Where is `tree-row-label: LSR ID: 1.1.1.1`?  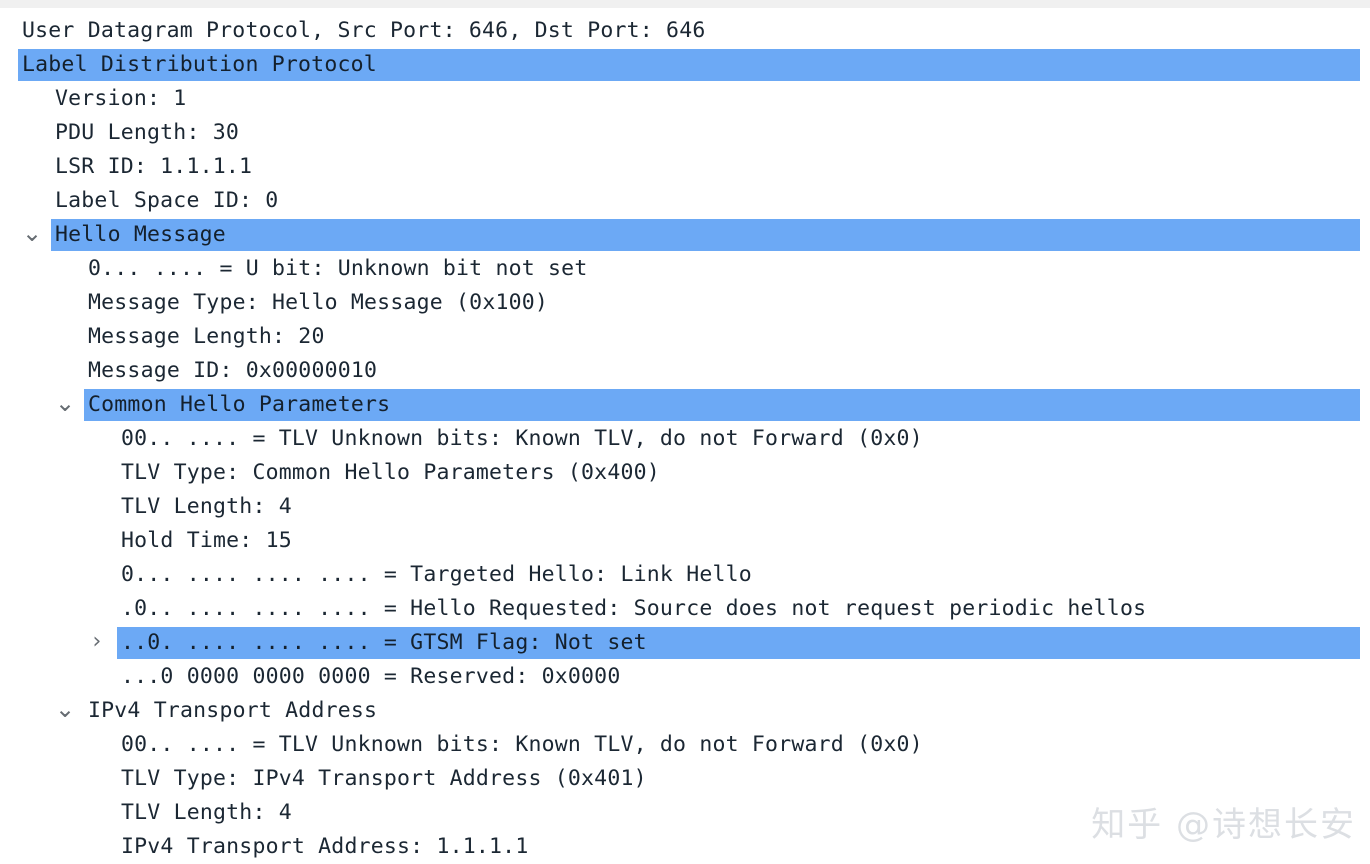
tree-row-label: LSR ID: 1.1.1.1 is located at coordinates (154, 166).